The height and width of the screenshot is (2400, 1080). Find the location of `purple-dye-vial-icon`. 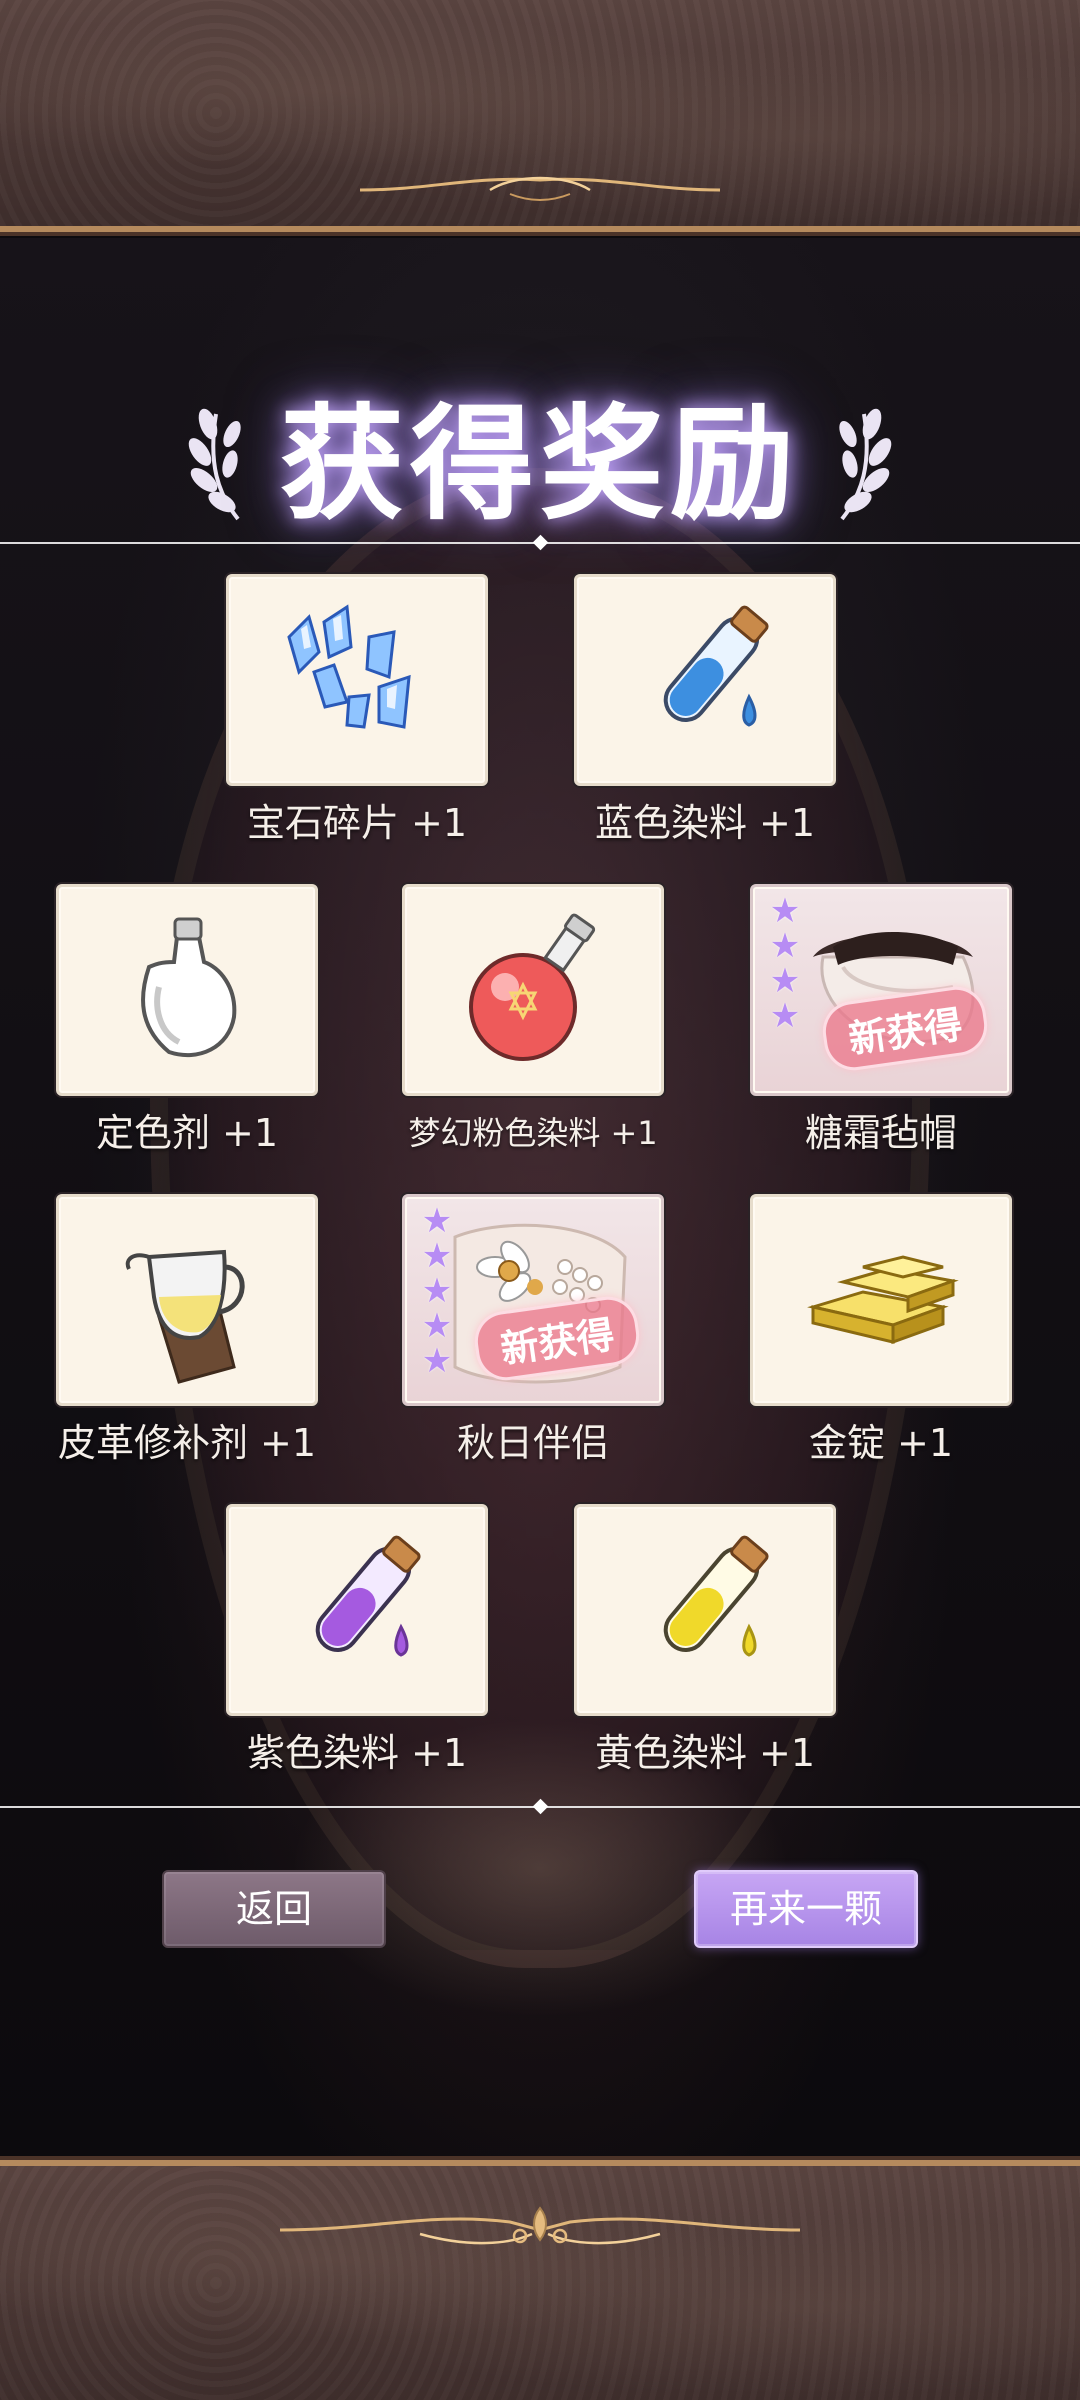

purple-dye-vial-icon is located at coordinates (368, 1596).